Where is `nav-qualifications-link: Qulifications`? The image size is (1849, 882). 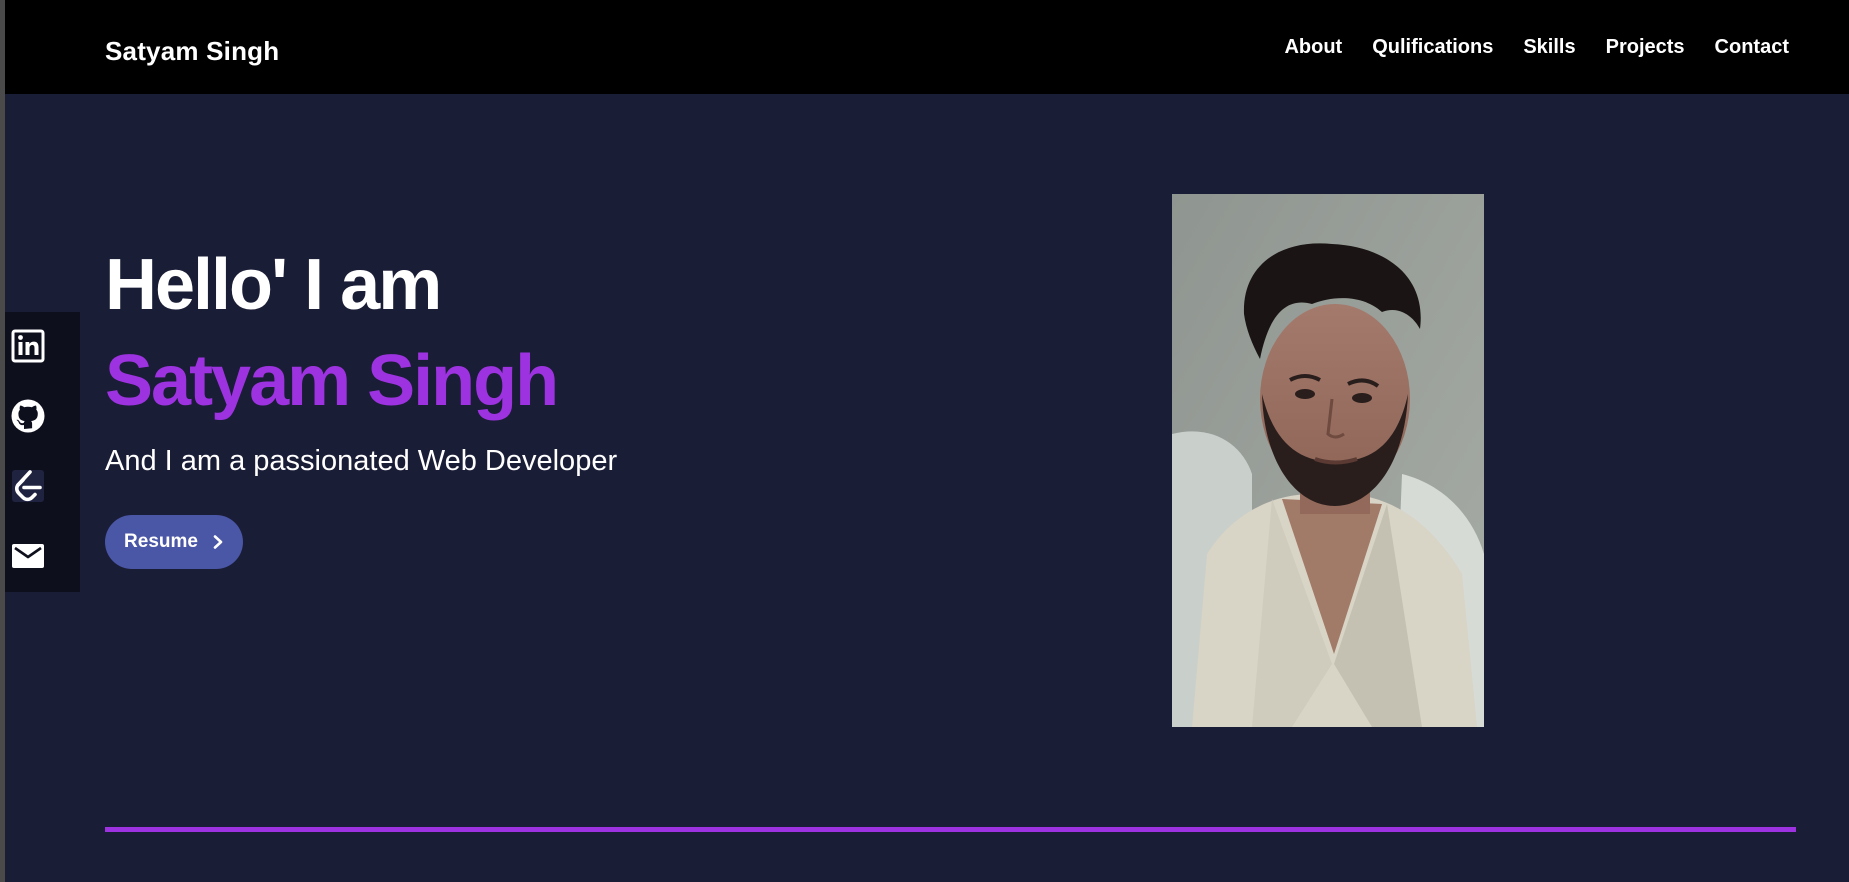
nav-qualifications-link: Qulifications is located at coordinates (1432, 47).